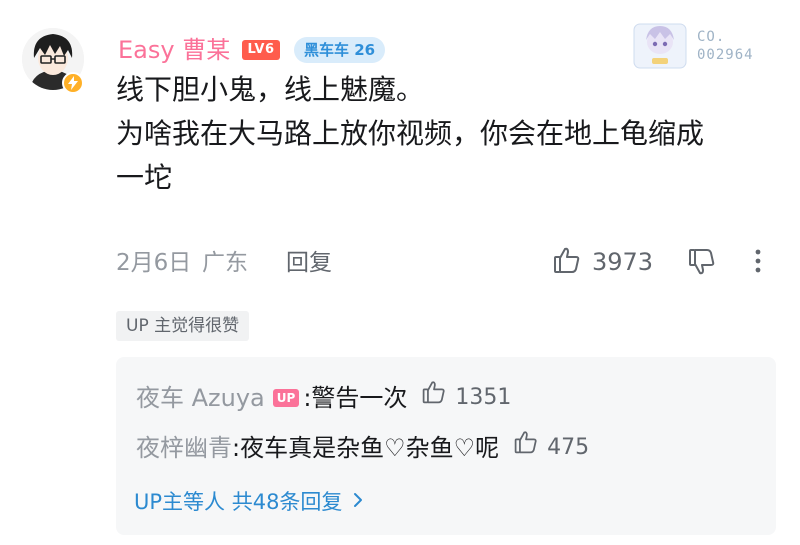 The image size is (800, 545). What do you see at coordinates (261, 50) in the screenshot?
I see `level-badge: LV6` at bounding box center [261, 50].